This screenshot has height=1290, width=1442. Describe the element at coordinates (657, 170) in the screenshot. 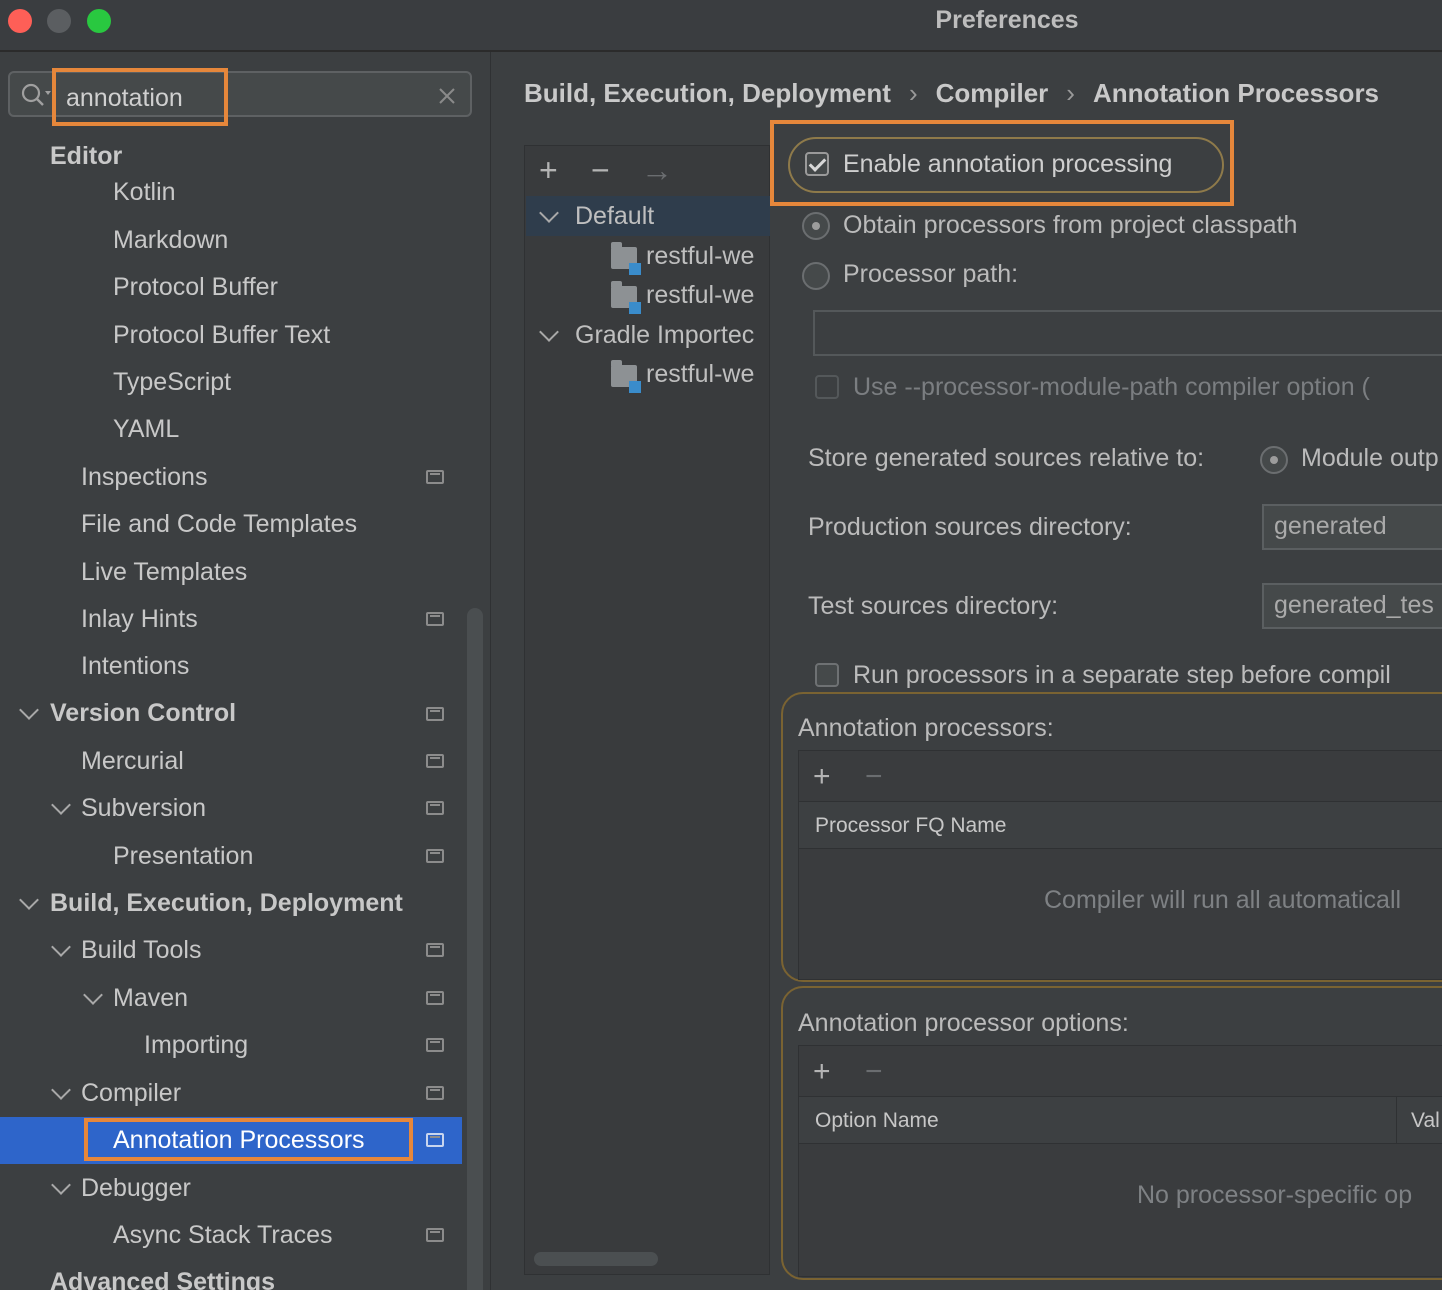

I see `move-module-button: →` at that location.